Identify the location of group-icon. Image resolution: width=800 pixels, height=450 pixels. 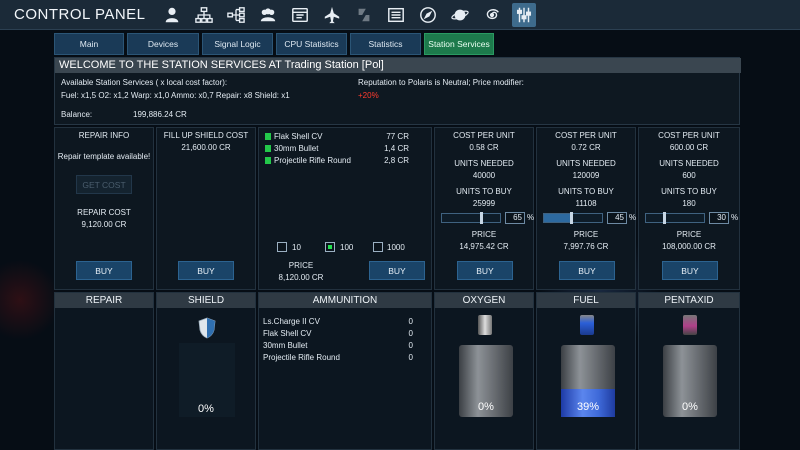
(268, 15).